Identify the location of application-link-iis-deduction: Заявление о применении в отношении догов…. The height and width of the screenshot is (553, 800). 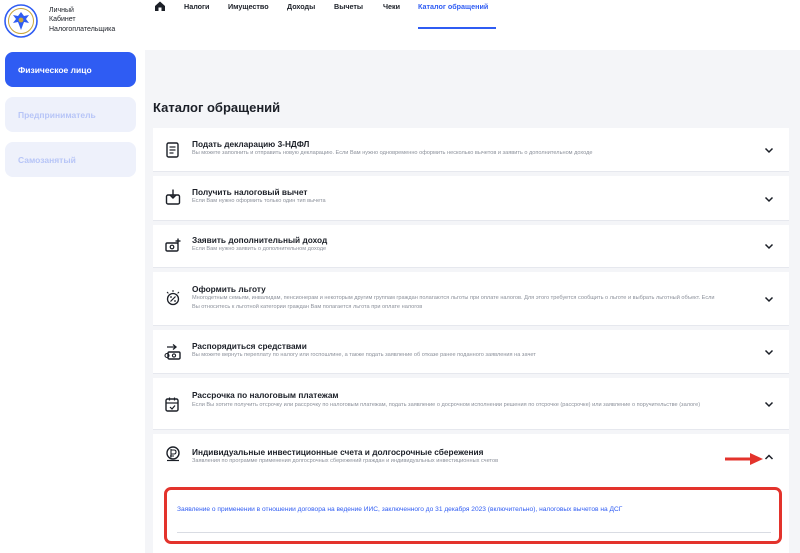
(442, 509).